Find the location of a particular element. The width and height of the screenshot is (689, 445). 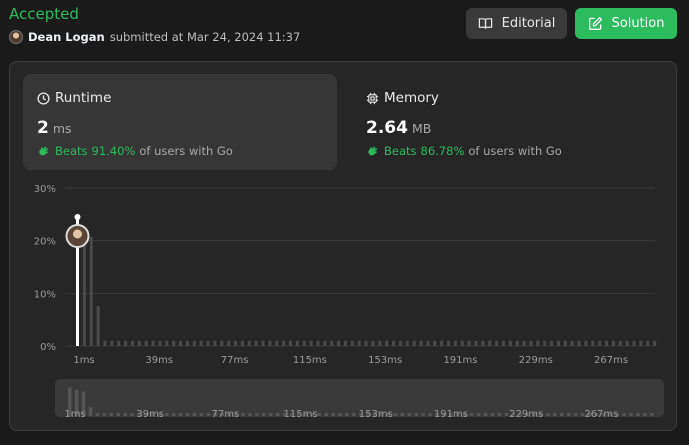

navigator-tick-label: 77ms is located at coordinates (226, 414).